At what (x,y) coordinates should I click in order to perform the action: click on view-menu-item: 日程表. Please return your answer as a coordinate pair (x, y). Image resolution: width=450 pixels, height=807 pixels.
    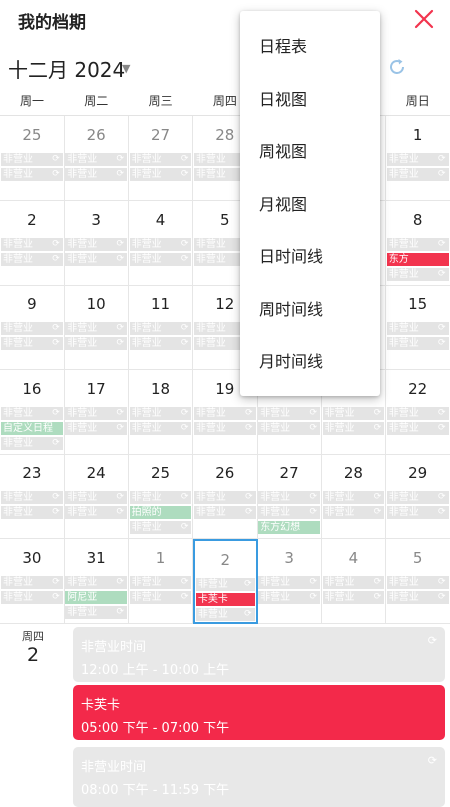
    Looking at the image, I should click on (310, 47).